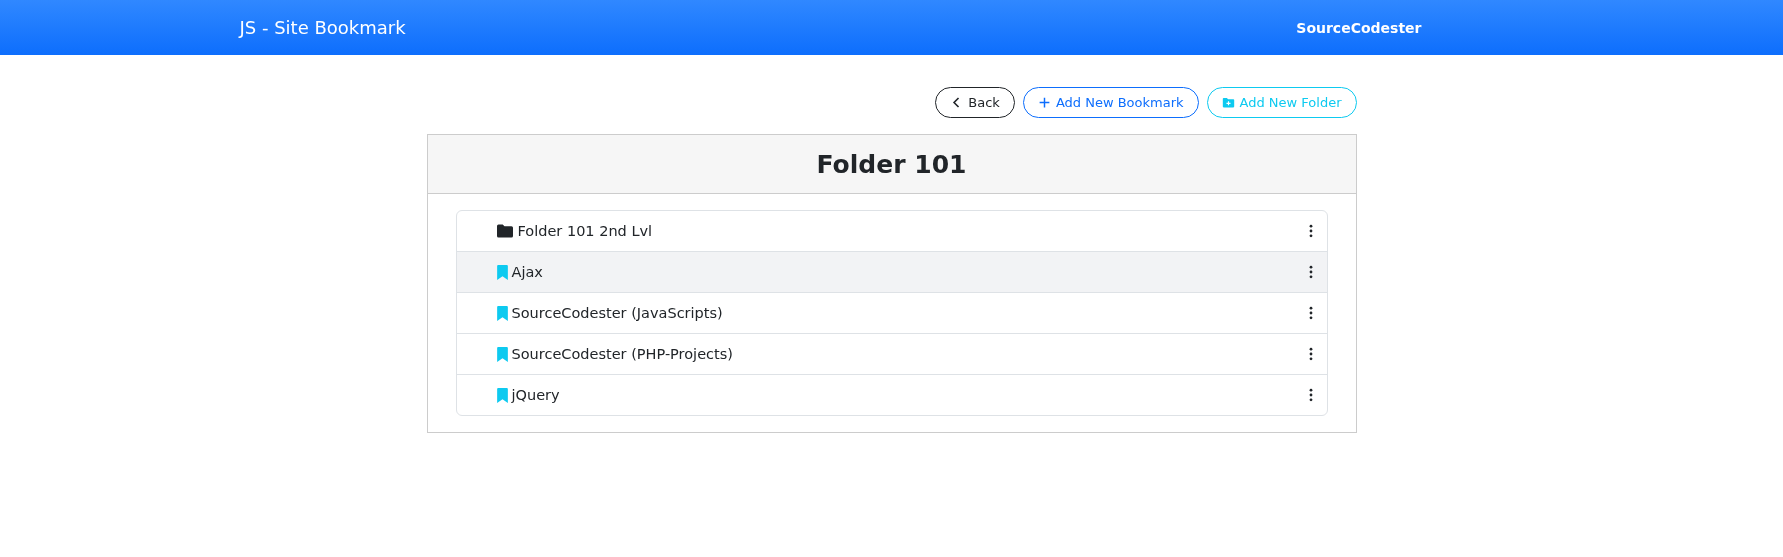  What do you see at coordinates (1044, 102) in the screenshot?
I see `plus-icon` at bounding box center [1044, 102].